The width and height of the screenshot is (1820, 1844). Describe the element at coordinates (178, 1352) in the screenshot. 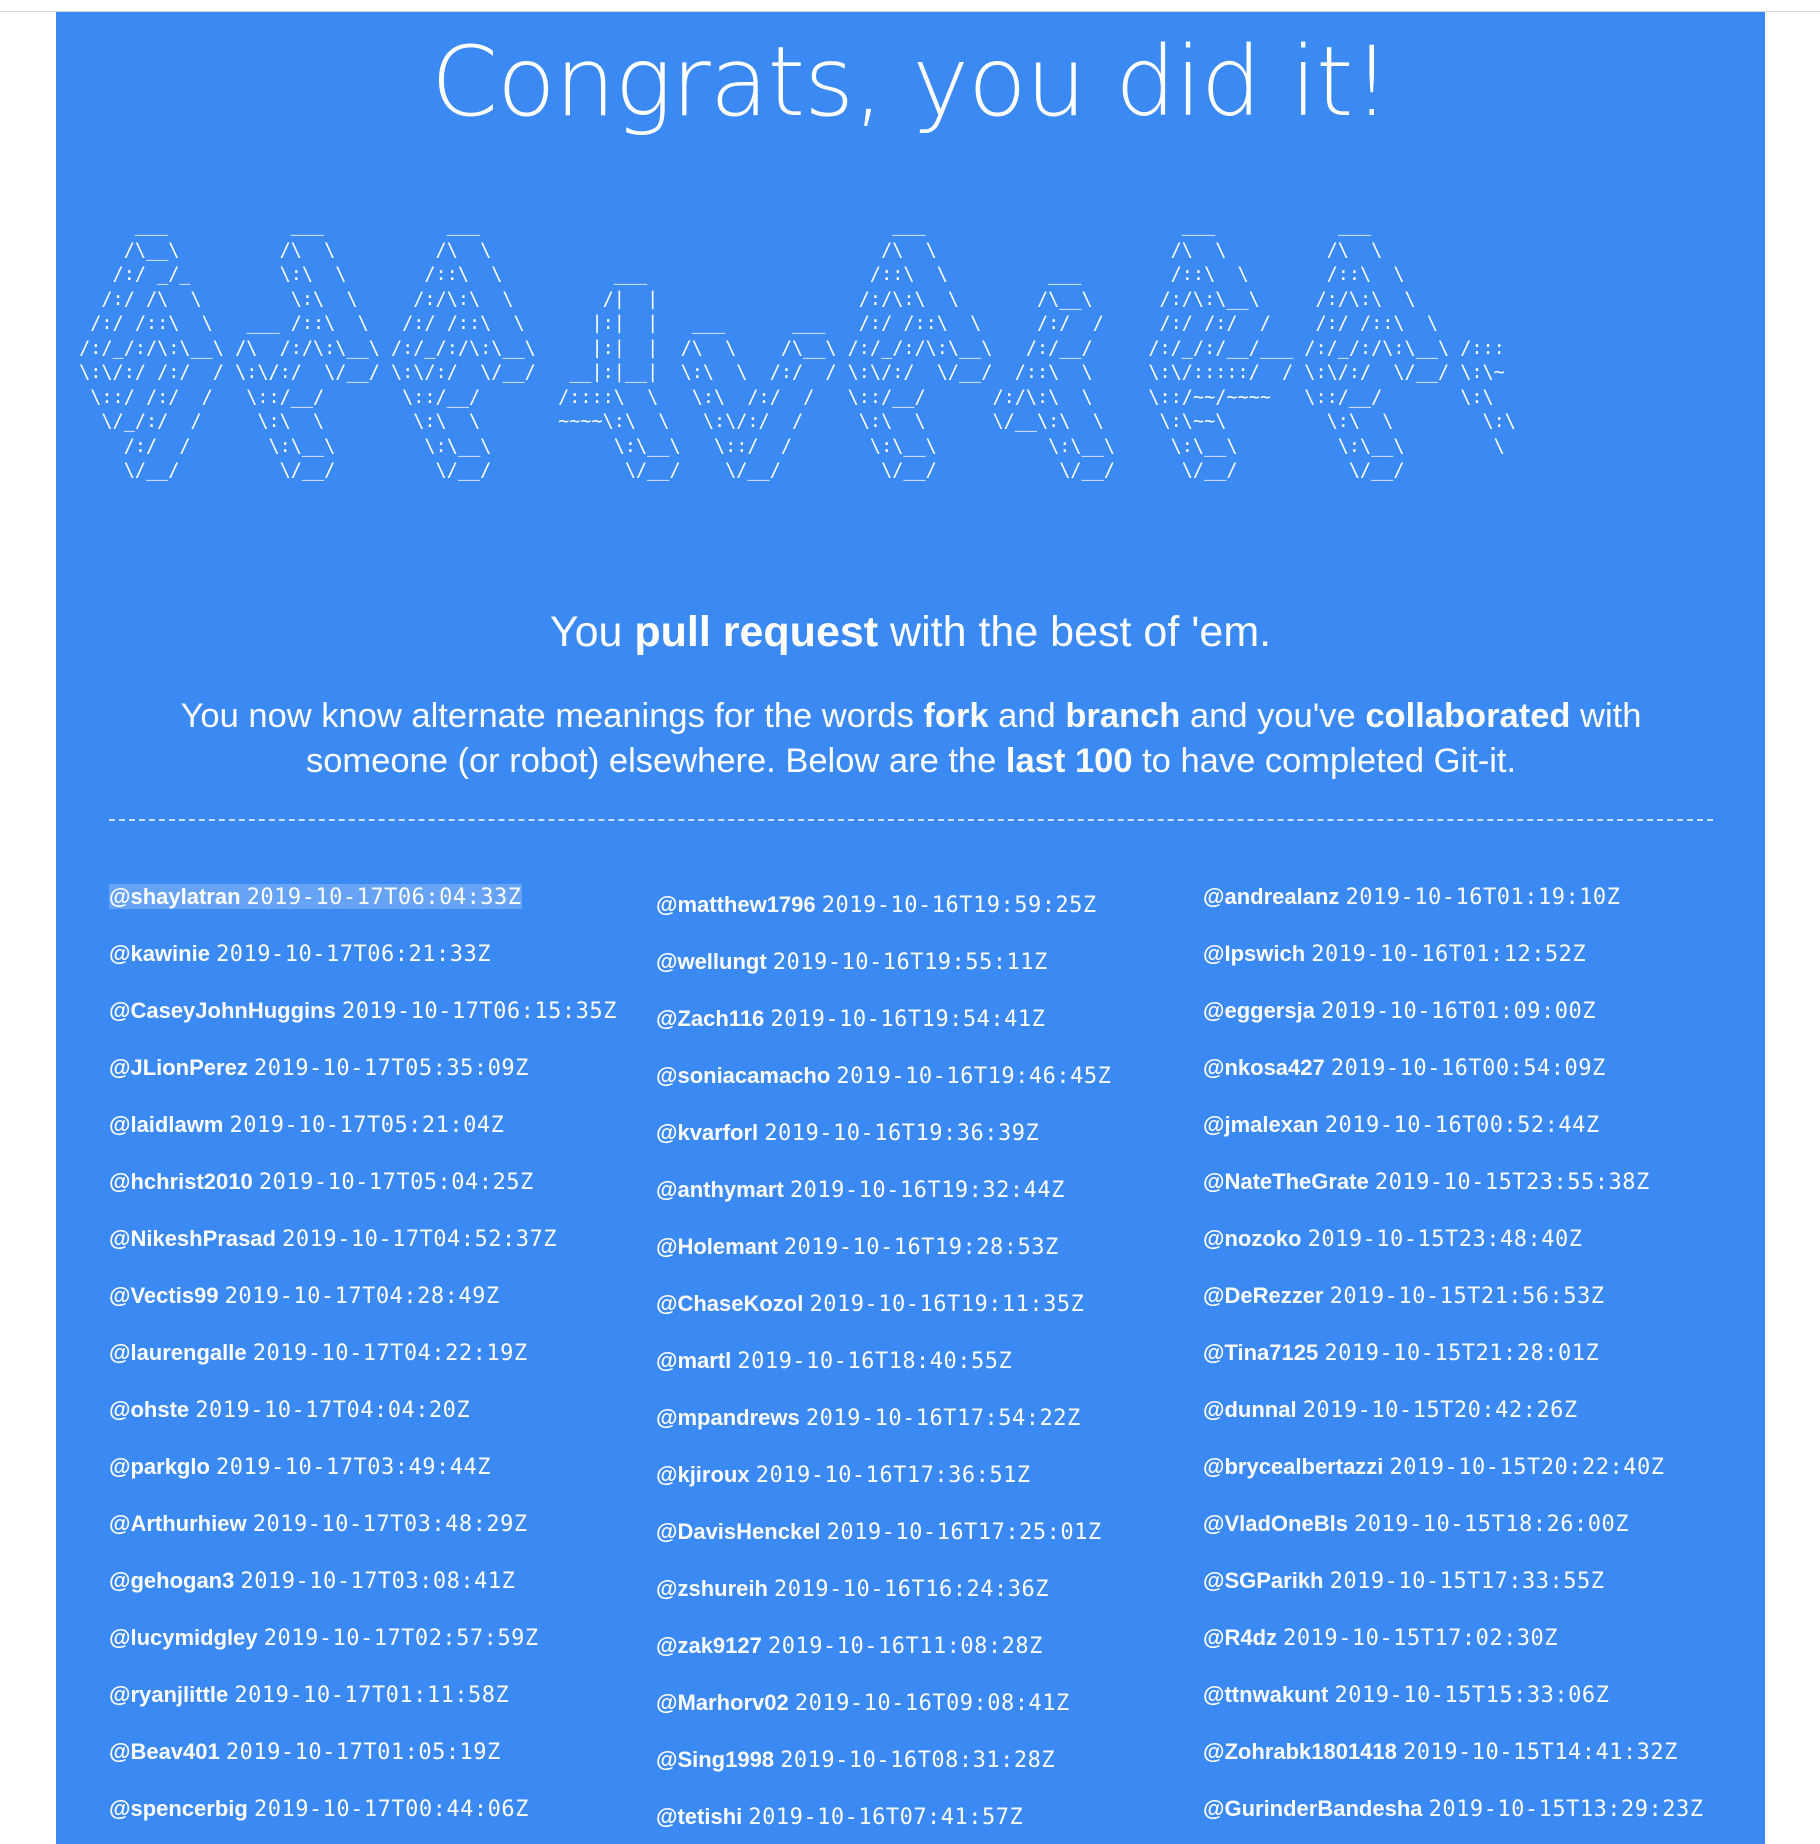

I see `username-link: @laurengalle` at that location.